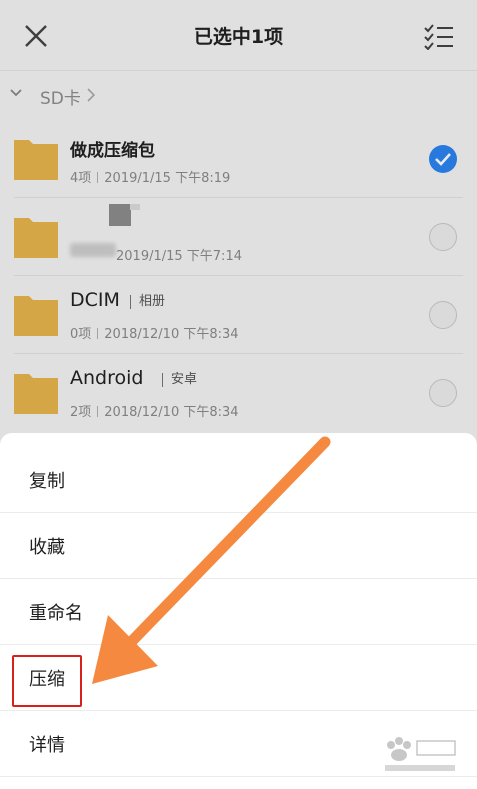 The image size is (477, 789). I want to click on menu-item-favorite: 收藏, so click(238, 546).